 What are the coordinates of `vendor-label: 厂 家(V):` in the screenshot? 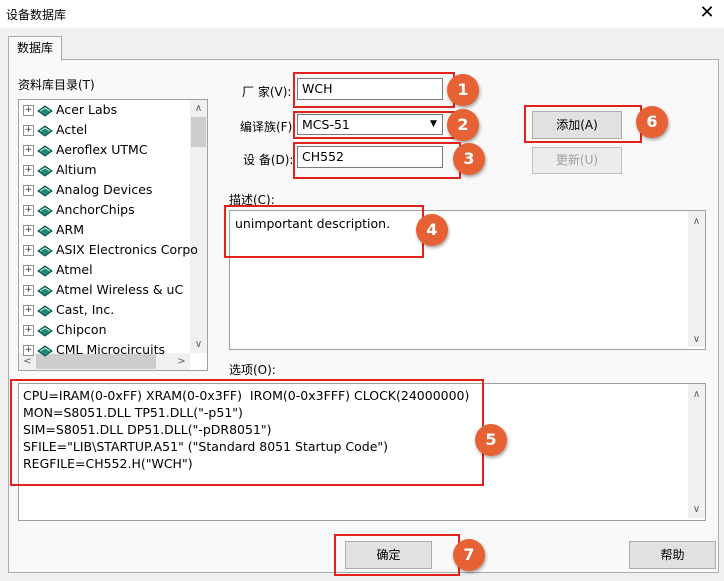 It's located at (267, 92).